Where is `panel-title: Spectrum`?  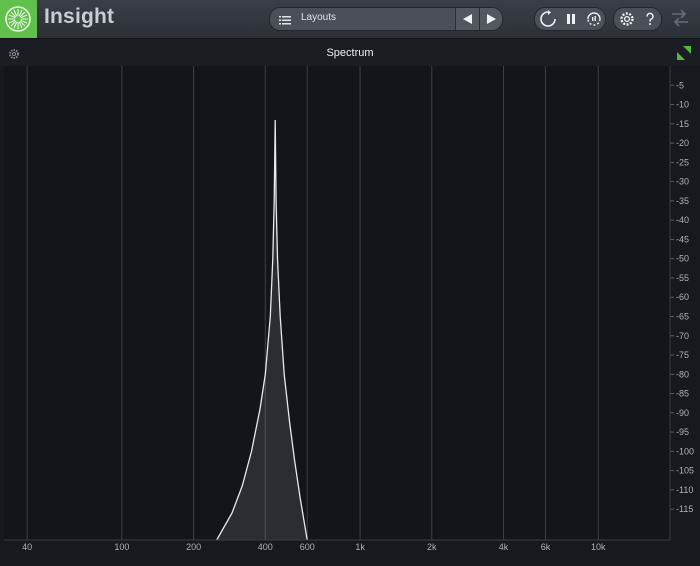
panel-title: Spectrum is located at coordinates (350, 53).